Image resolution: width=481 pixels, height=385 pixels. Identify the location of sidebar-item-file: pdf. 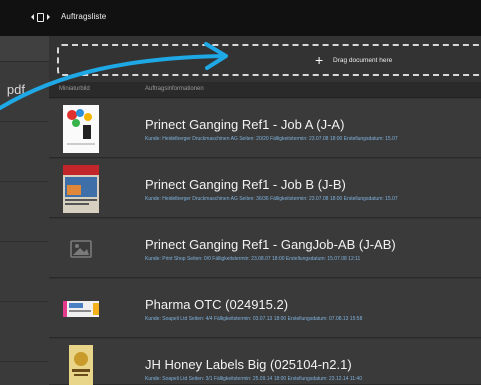
(24, 92).